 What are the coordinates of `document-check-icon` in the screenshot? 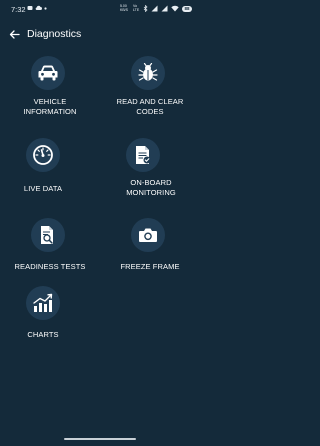 It's located at (143, 155).